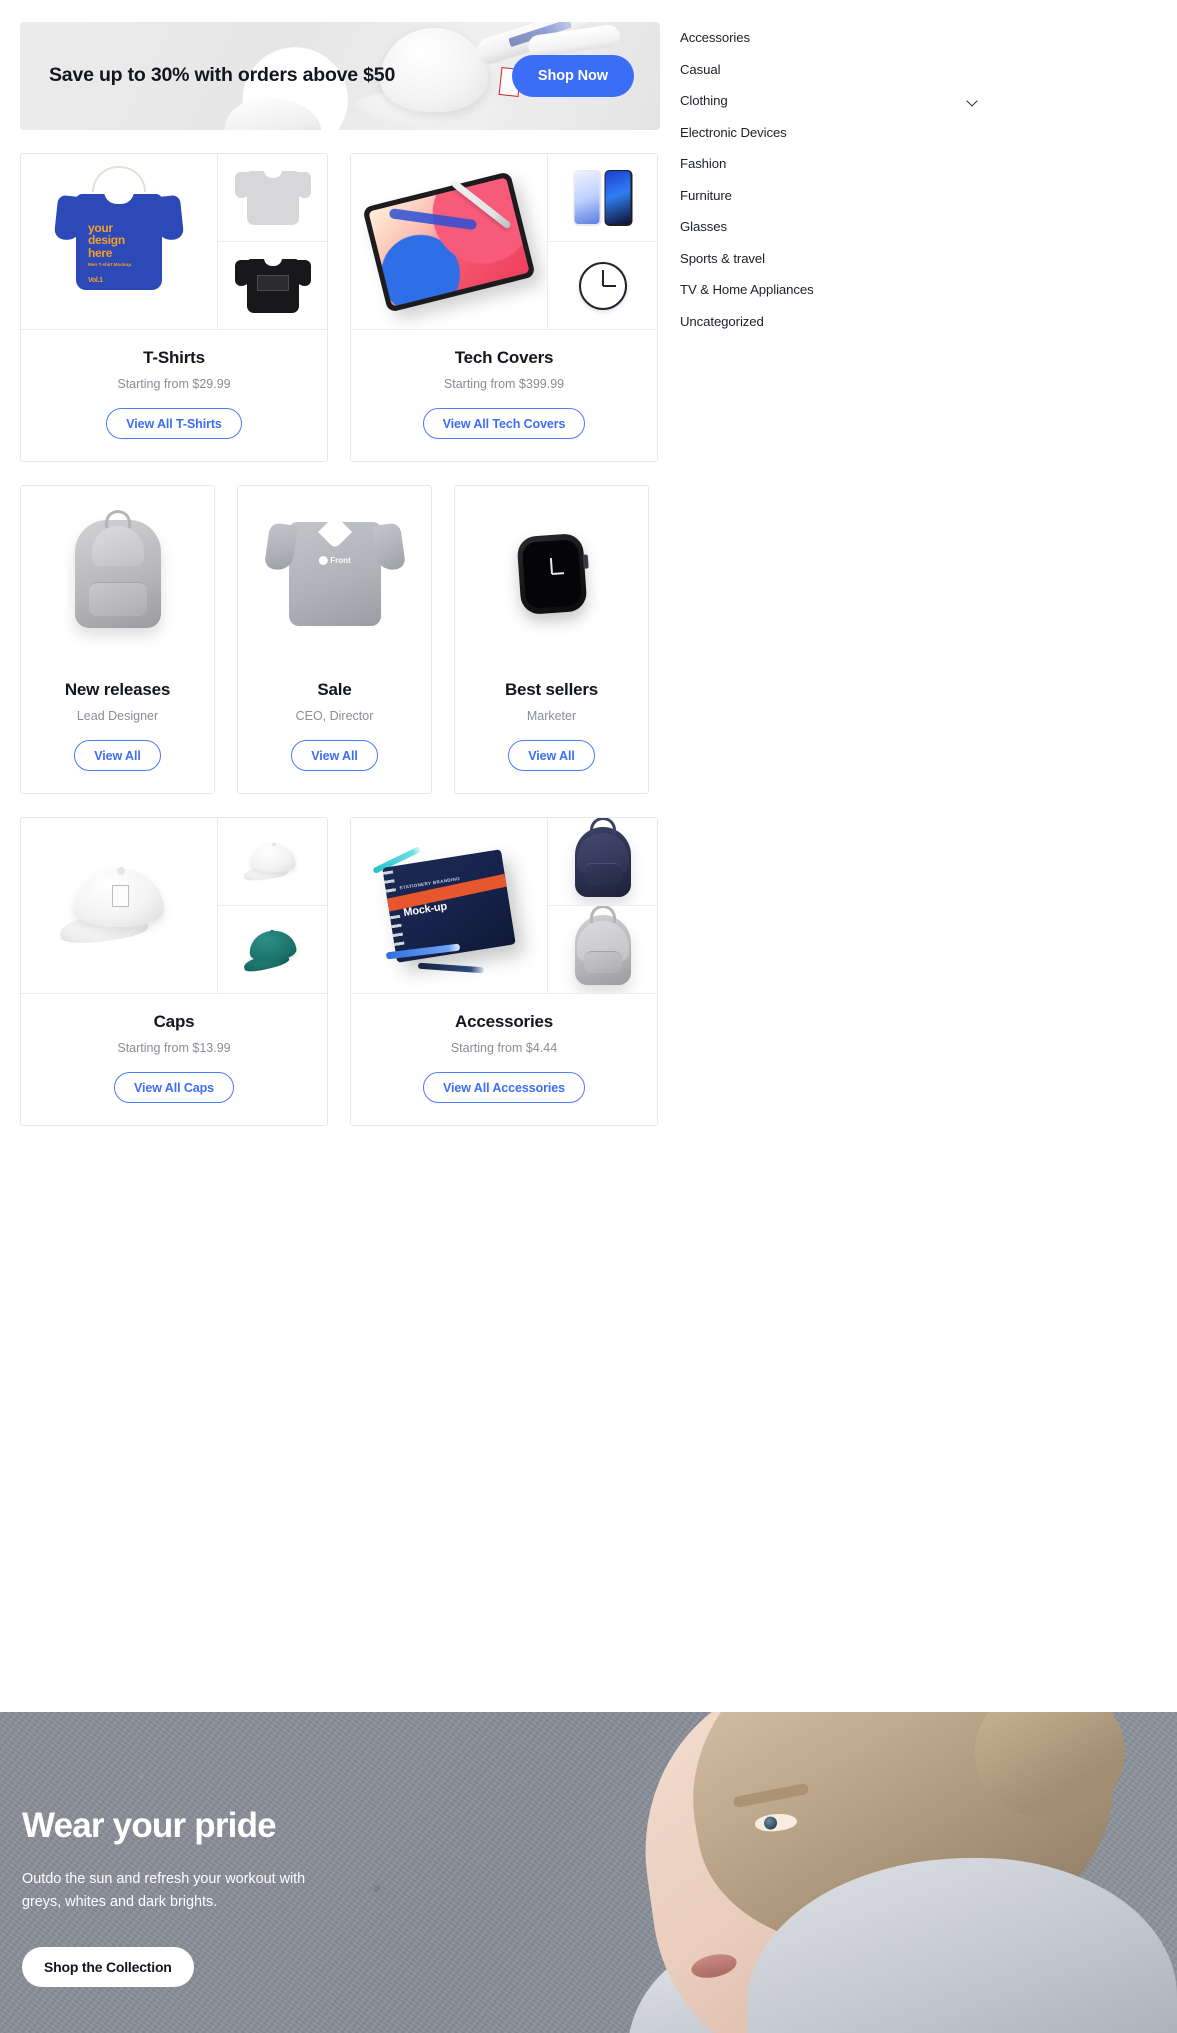 This screenshot has height=2033, width=1177. I want to click on tshirt-print-volume: Vol.1, so click(95, 280).